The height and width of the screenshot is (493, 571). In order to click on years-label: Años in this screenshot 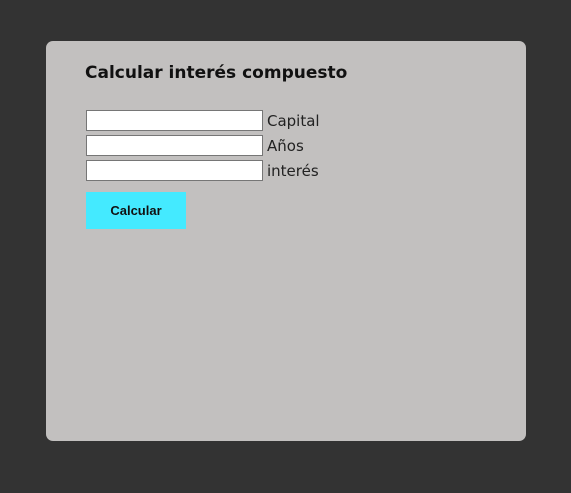, I will do `click(285, 145)`.